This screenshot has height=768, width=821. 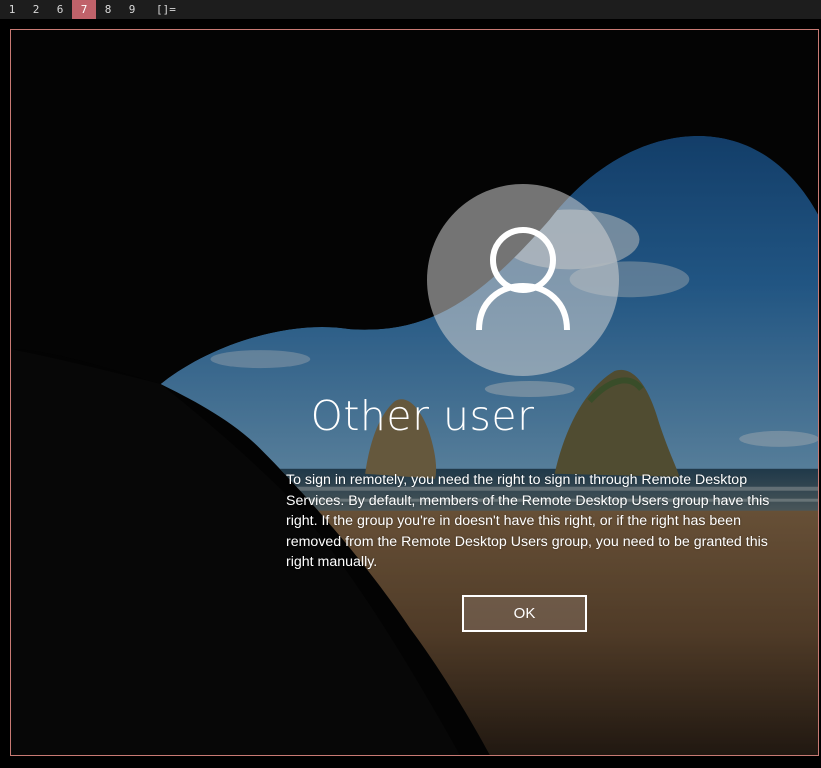 I want to click on layout-indicator: []=, so click(x=166, y=9).